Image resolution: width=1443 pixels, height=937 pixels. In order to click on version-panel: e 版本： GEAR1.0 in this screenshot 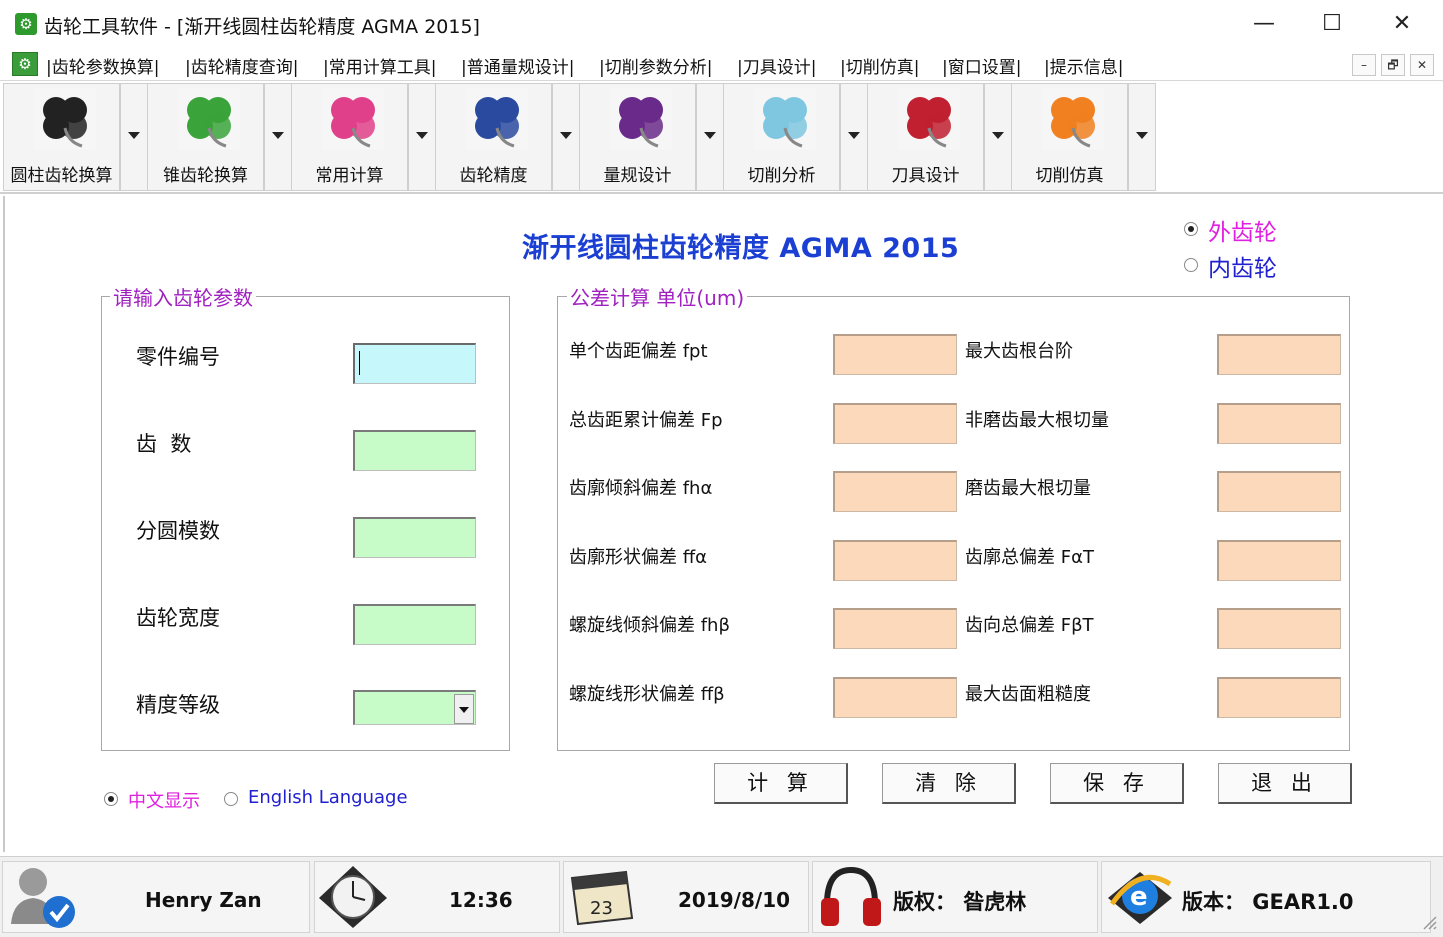, I will do `click(1266, 897)`.